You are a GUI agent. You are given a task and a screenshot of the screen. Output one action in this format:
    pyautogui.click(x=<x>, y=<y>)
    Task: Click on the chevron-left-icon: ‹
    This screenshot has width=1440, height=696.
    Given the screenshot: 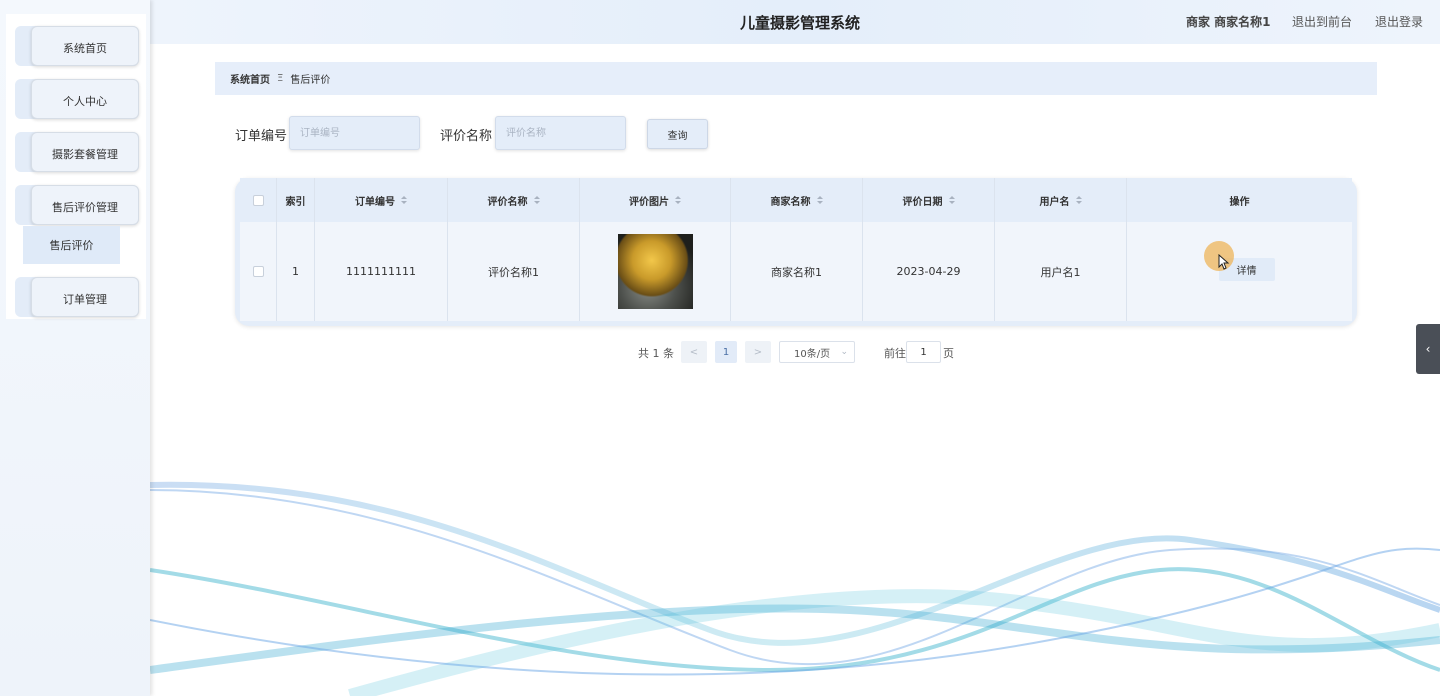 What is the action you would take?
    pyautogui.click(x=1428, y=349)
    